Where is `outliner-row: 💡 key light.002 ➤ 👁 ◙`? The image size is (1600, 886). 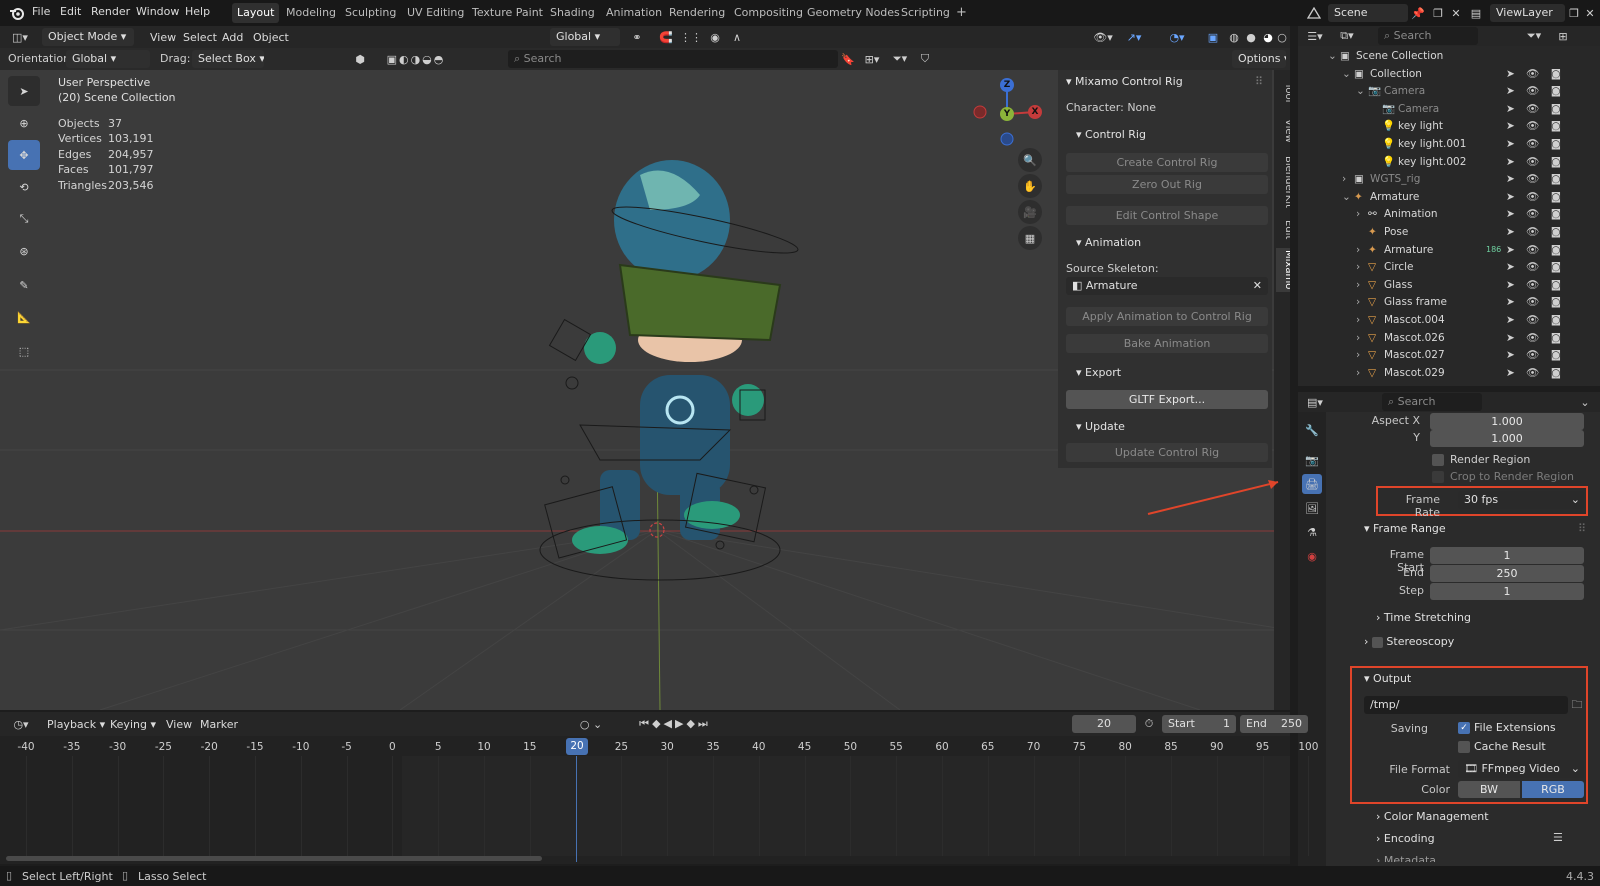 outliner-row: 💡 key light.002 ➤ 👁 ◙ is located at coordinates (1463, 162).